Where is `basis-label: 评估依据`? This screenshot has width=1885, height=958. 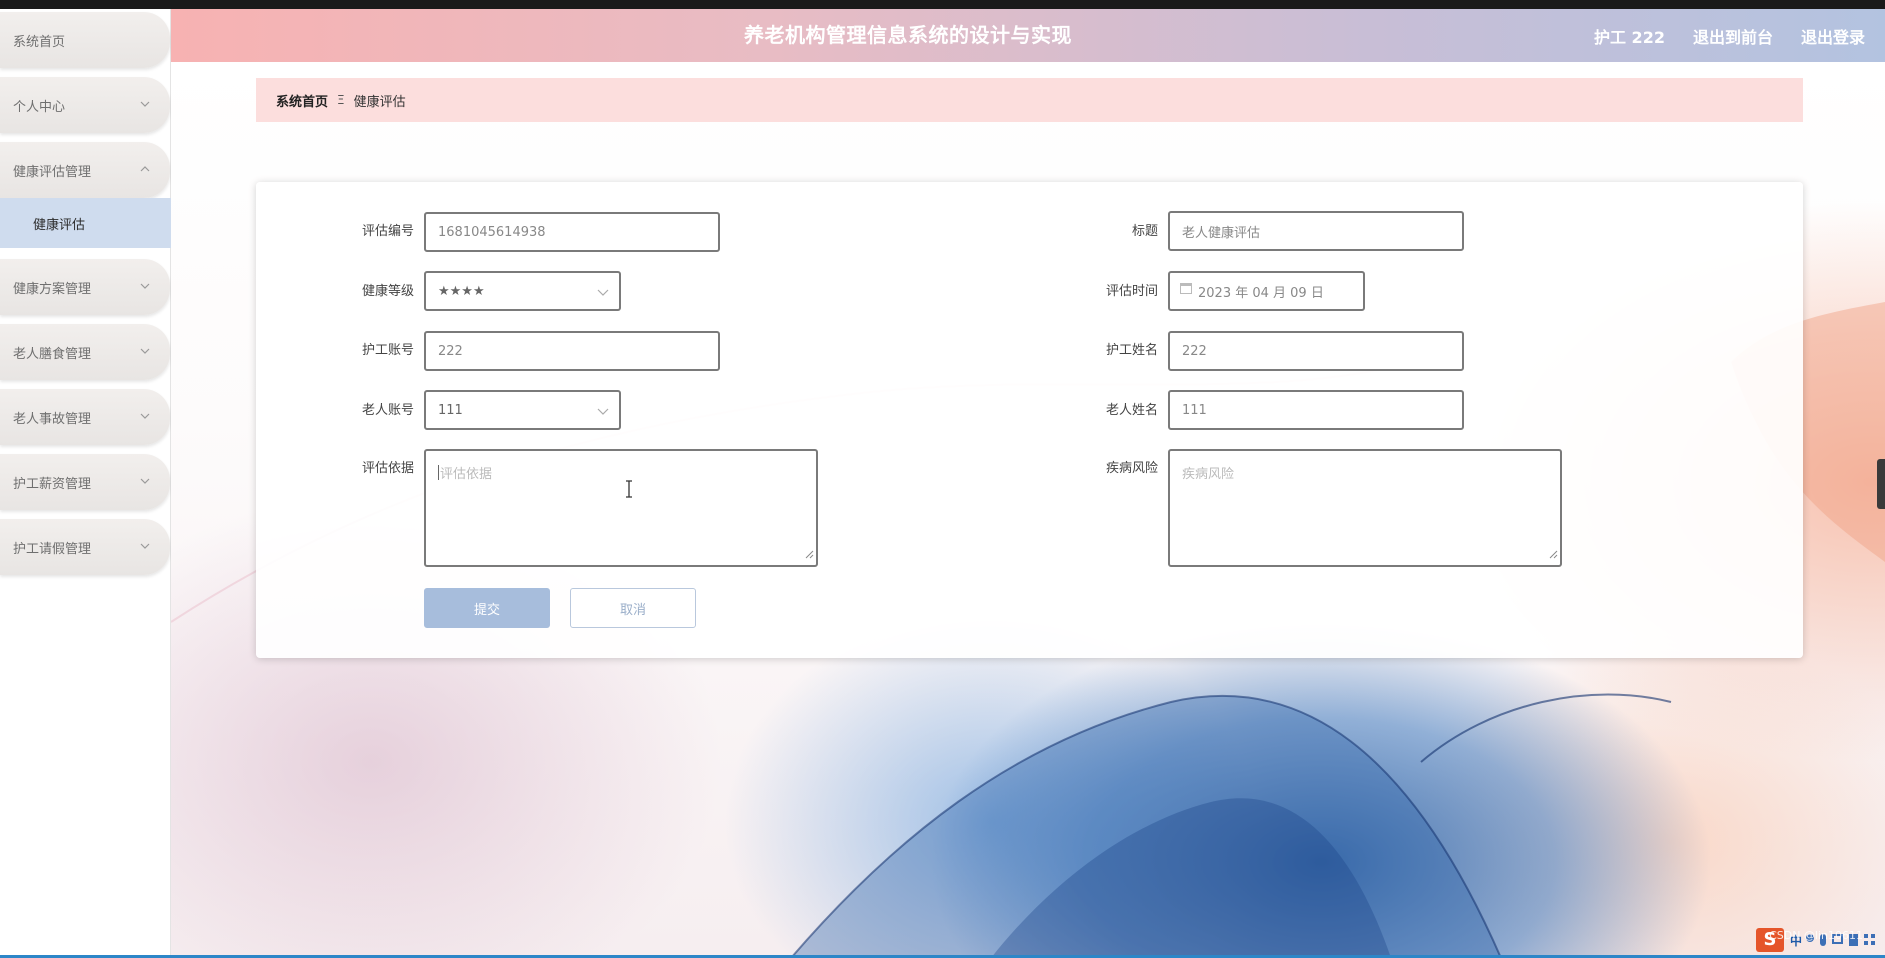
basis-label: 评估依据 is located at coordinates (387, 468).